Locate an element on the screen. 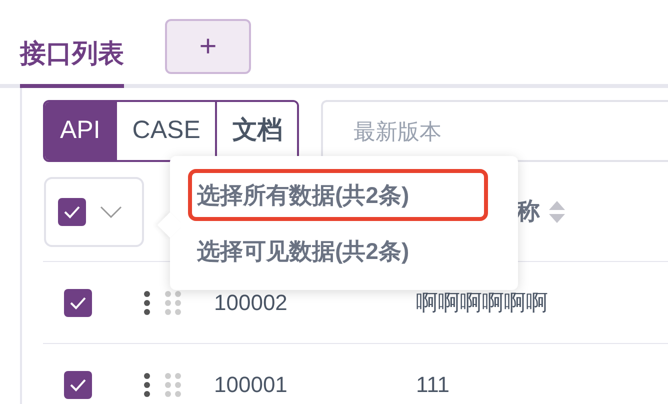 The width and height of the screenshot is (668, 404). table-cell-text: 111 is located at coordinates (433, 385).